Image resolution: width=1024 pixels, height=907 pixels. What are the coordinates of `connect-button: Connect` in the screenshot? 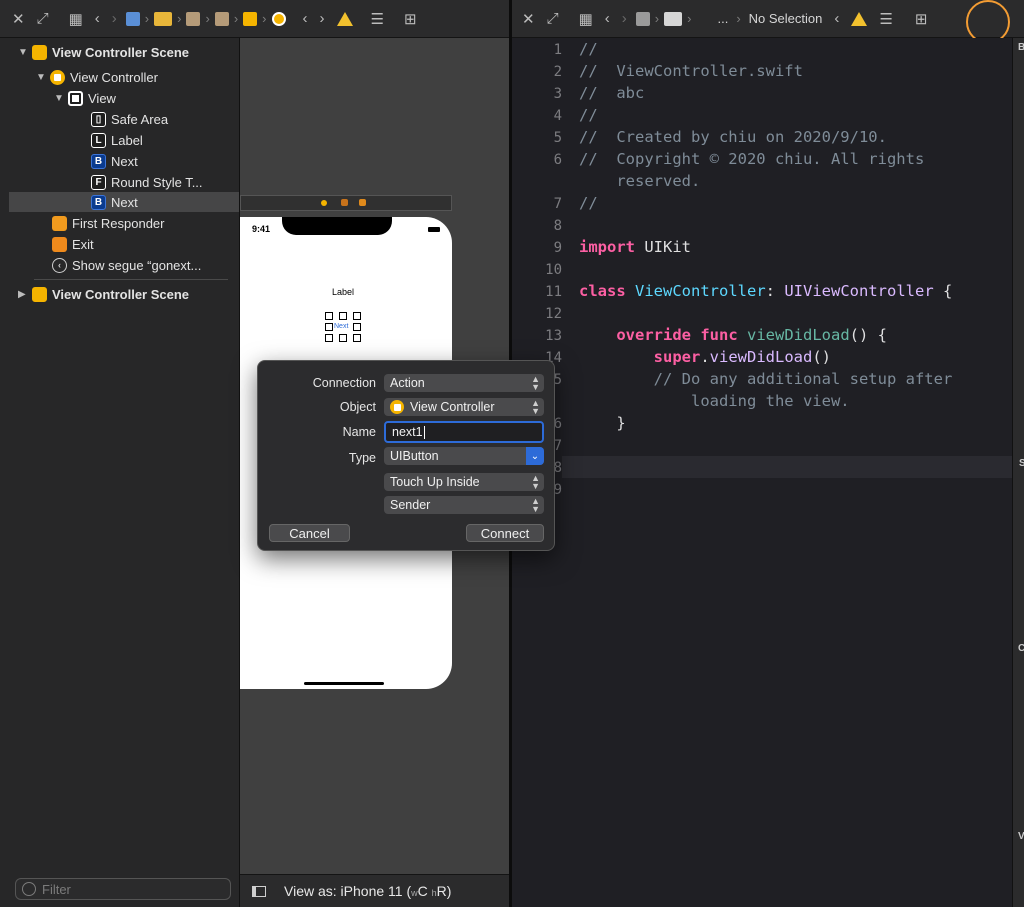 It's located at (505, 533).